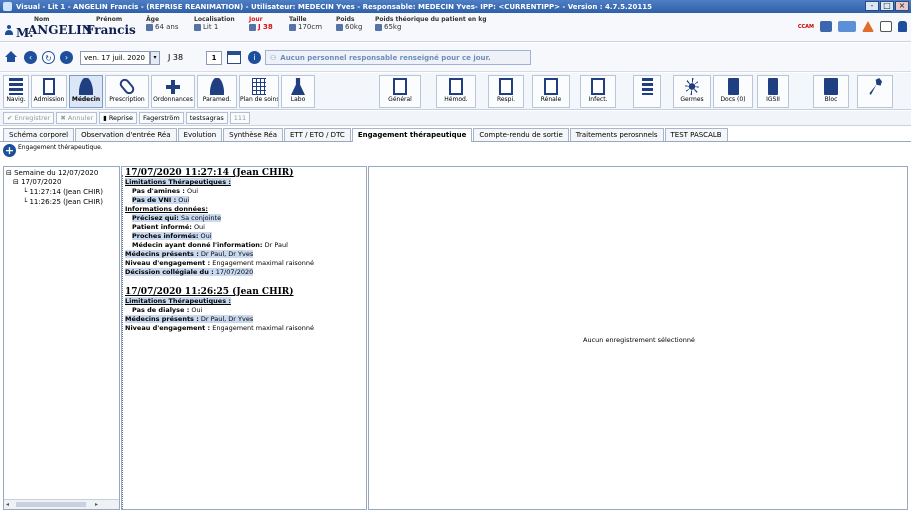 The width and height of the screenshot is (911, 513). Describe the element at coordinates (161, 200) in the screenshot. I see `record-line: Pas de VNI : Oui` at that location.